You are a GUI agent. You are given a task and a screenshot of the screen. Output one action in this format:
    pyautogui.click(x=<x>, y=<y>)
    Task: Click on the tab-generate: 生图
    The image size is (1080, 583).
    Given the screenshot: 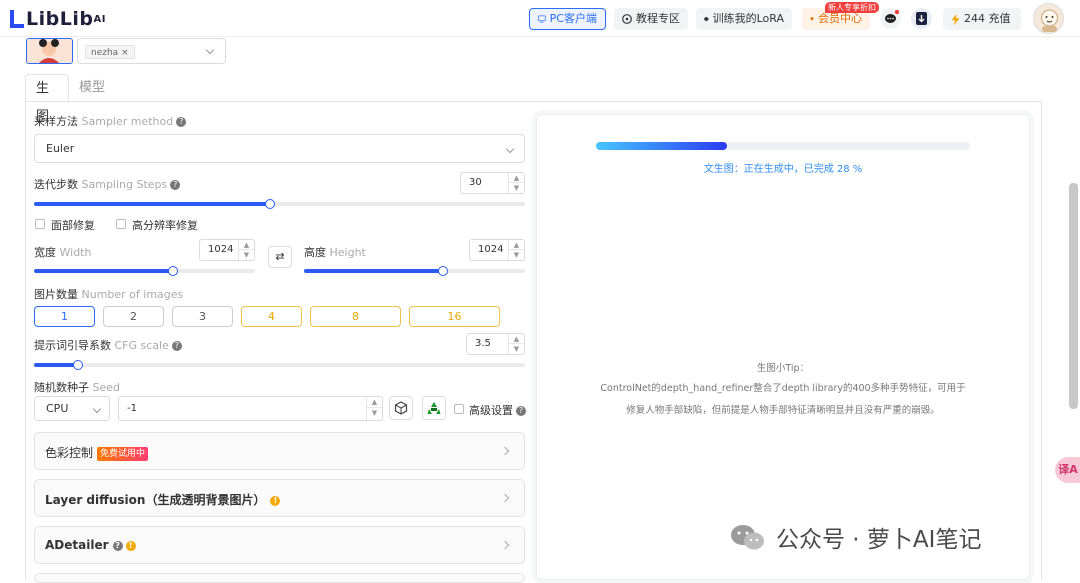 What is the action you would take?
    pyautogui.click(x=47, y=99)
    